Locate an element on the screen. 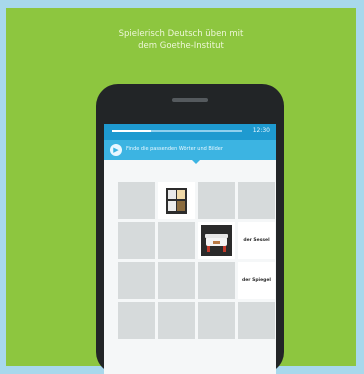 Image resolution: width=364 pixels, height=374 pixels. sofa-icon is located at coordinates (216, 240).